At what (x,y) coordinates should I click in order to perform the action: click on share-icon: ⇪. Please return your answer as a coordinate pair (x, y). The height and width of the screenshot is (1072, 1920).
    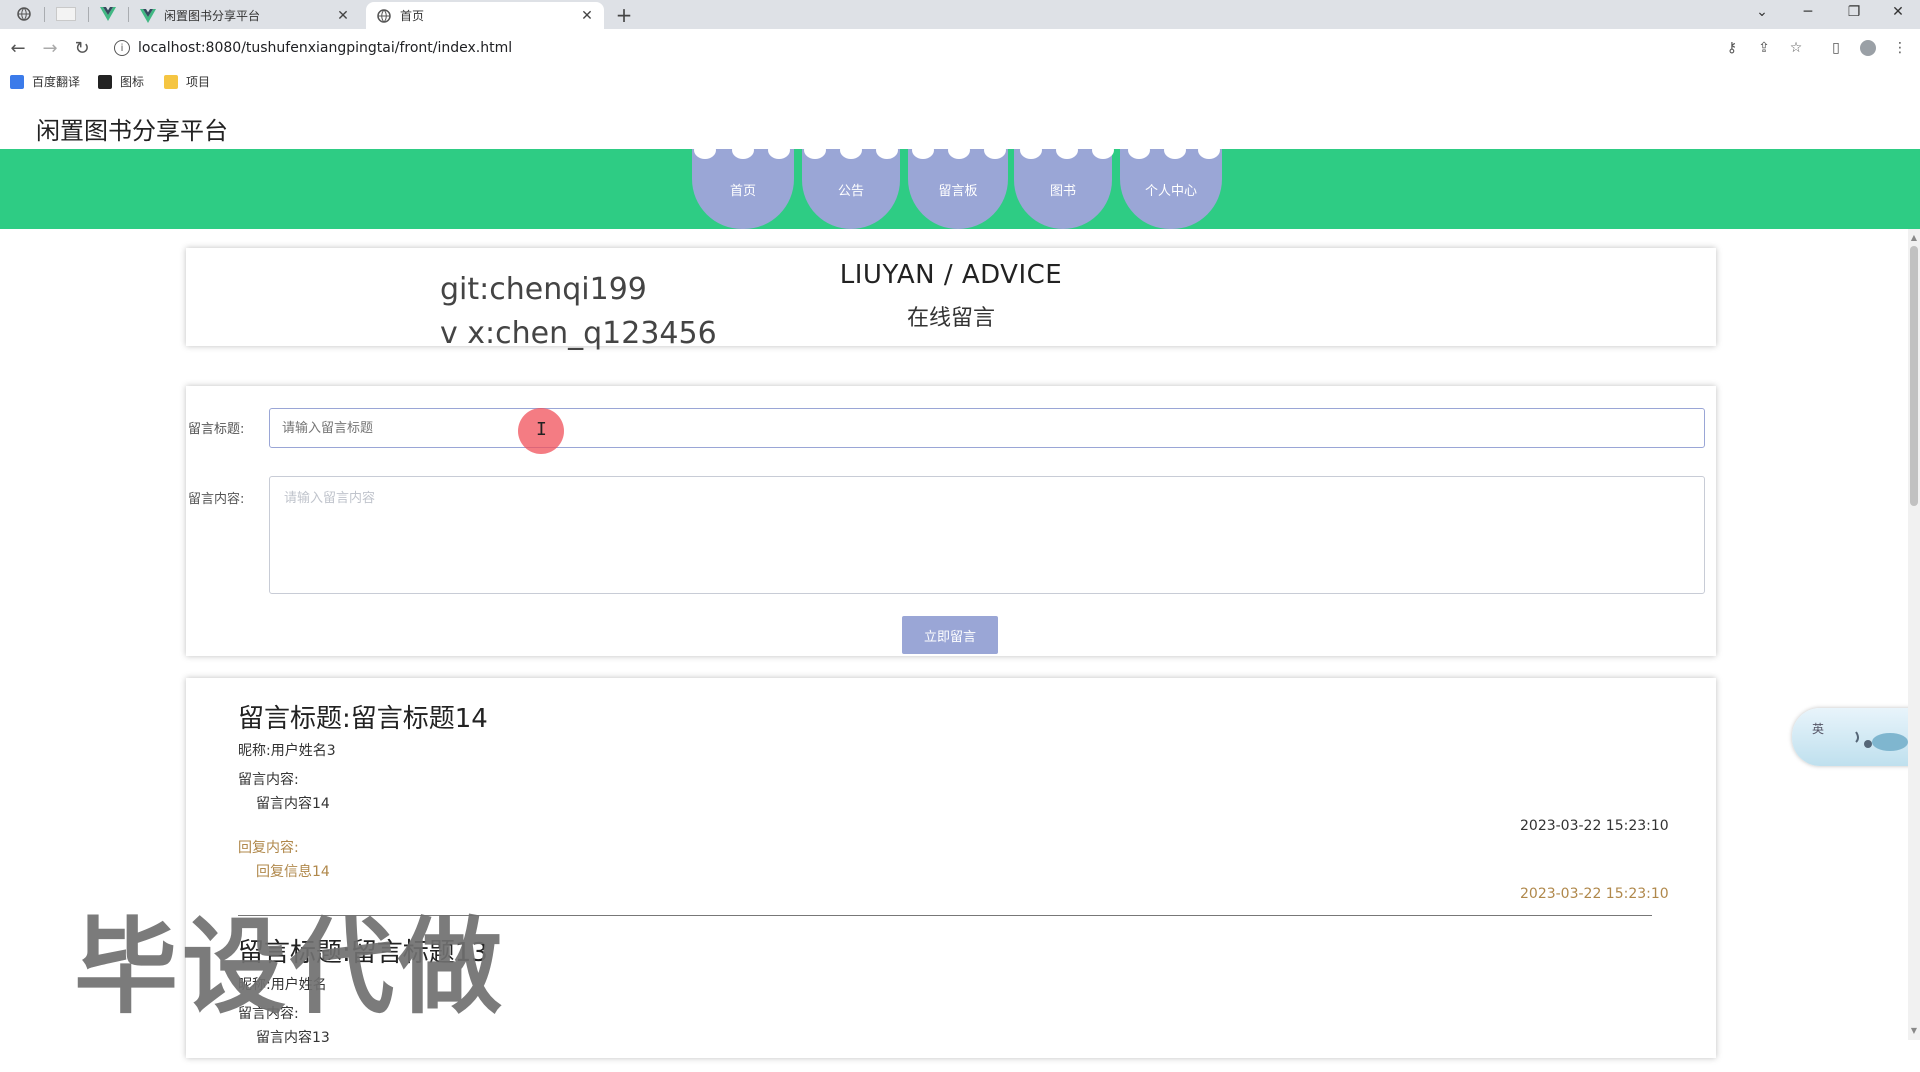
    Looking at the image, I should click on (1764, 48).